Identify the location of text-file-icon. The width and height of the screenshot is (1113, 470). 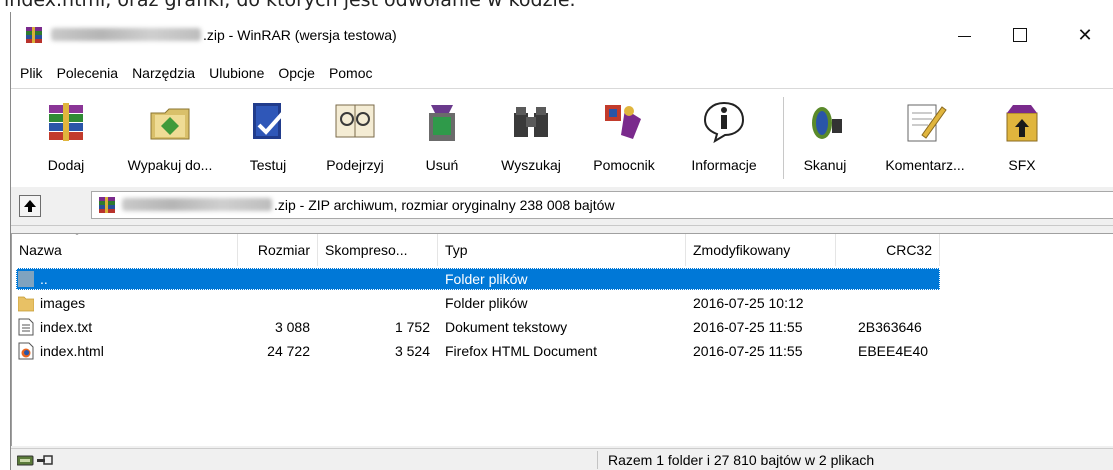
(26, 327).